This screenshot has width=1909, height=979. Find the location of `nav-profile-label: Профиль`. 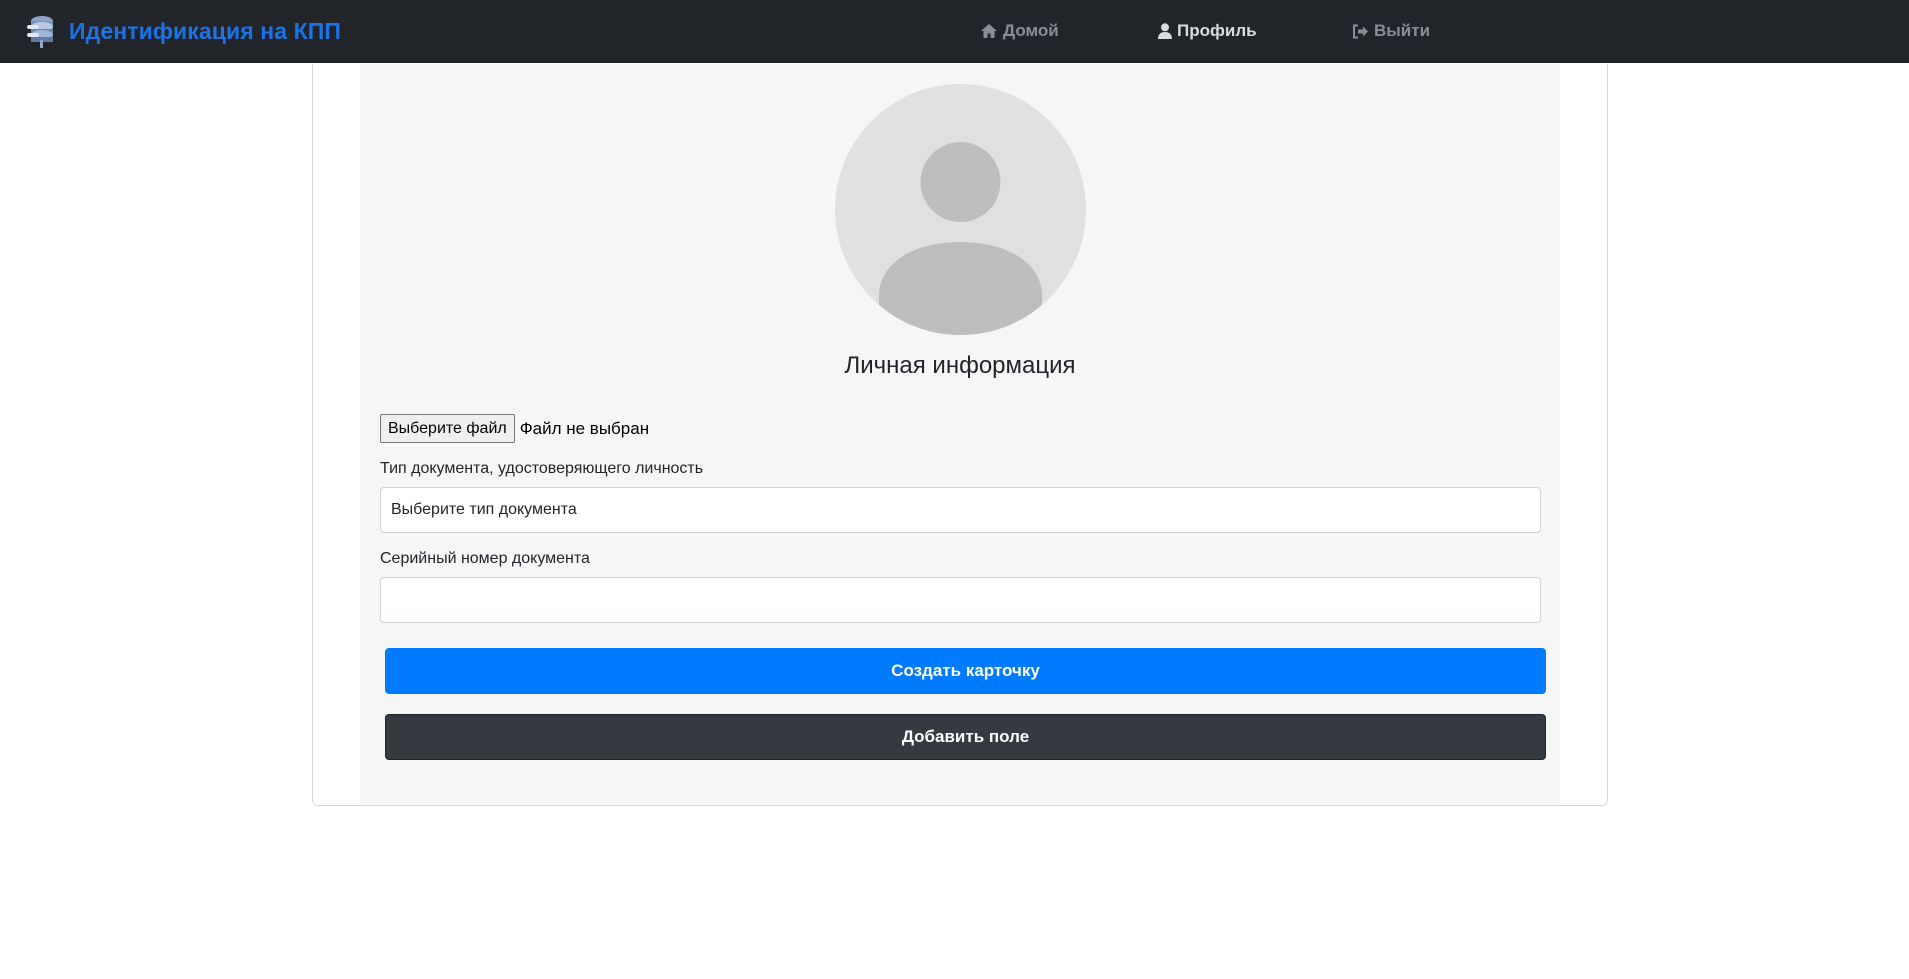

nav-profile-label: Профиль is located at coordinates (1217, 30).